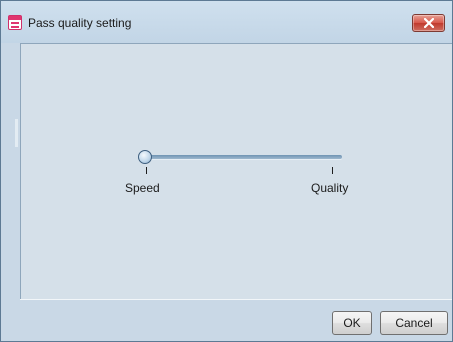 The height and width of the screenshot is (342, 453). I want to click on quality-tick, so click(332, 170).